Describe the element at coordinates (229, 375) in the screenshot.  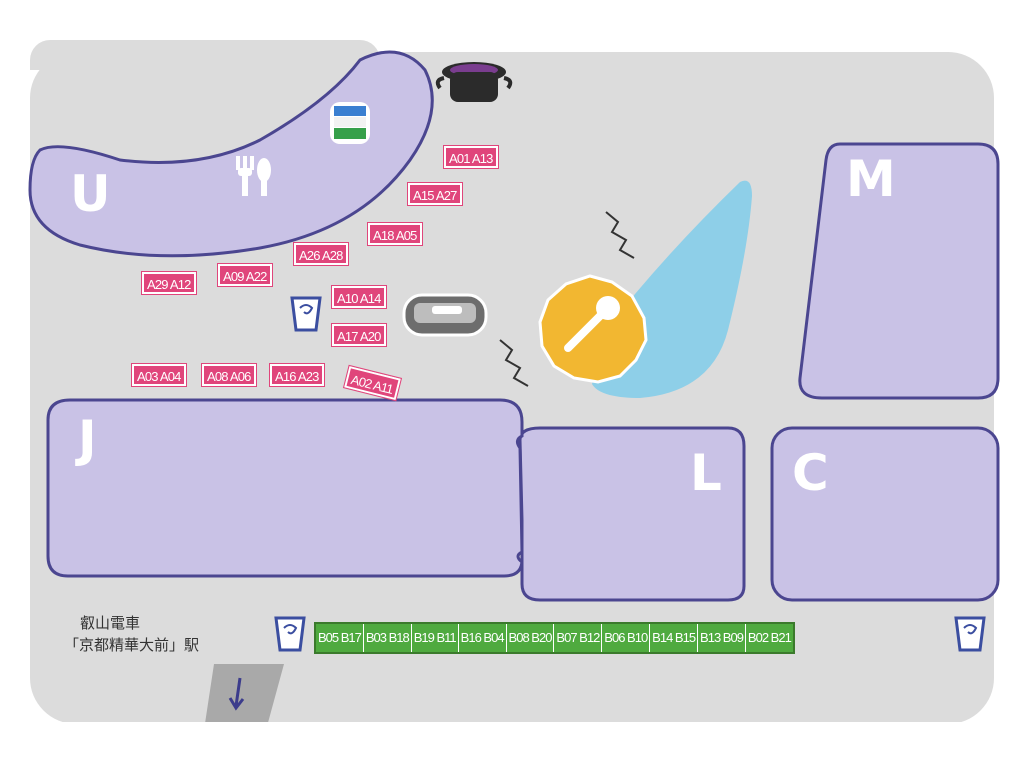
I see `stall-tag-a08-a06: A08 A06` at that location.